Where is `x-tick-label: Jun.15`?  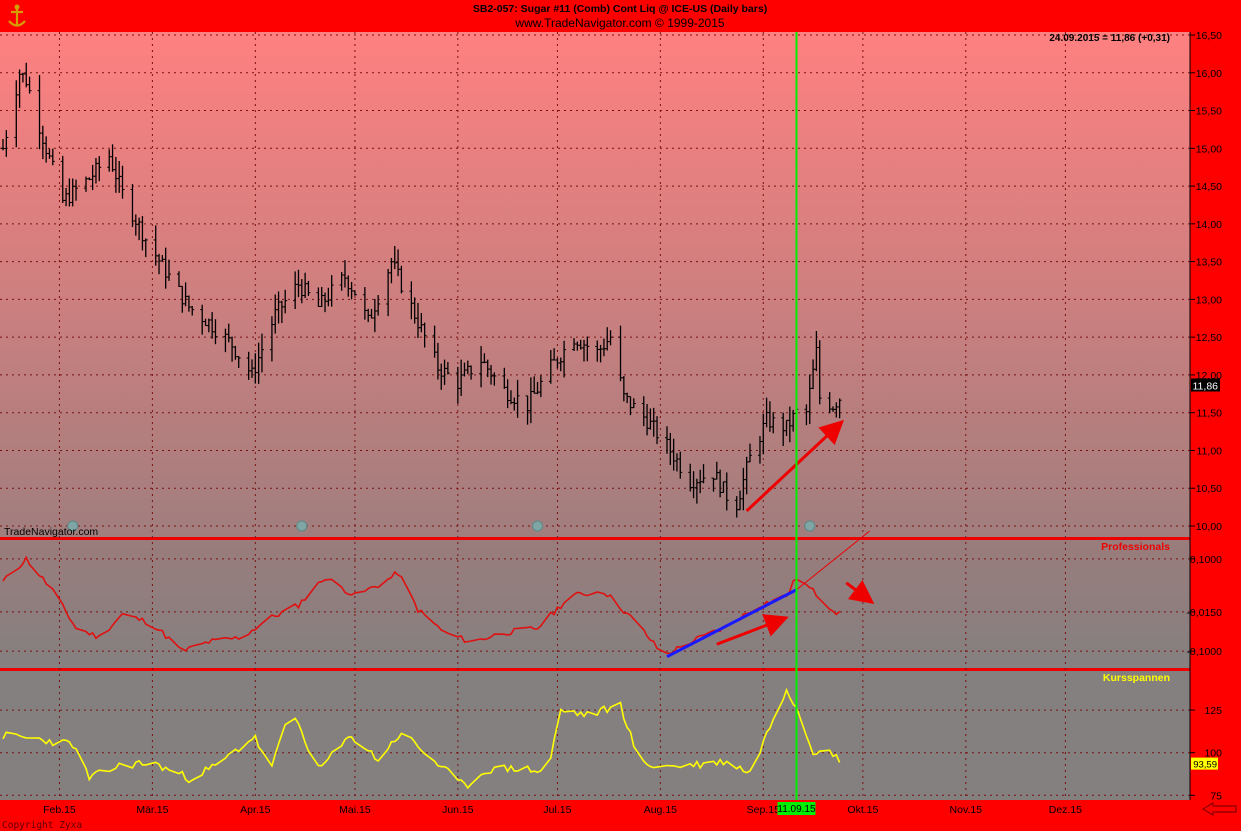
x-tick-label: Jun.15 is located at coordinates (458, 810).